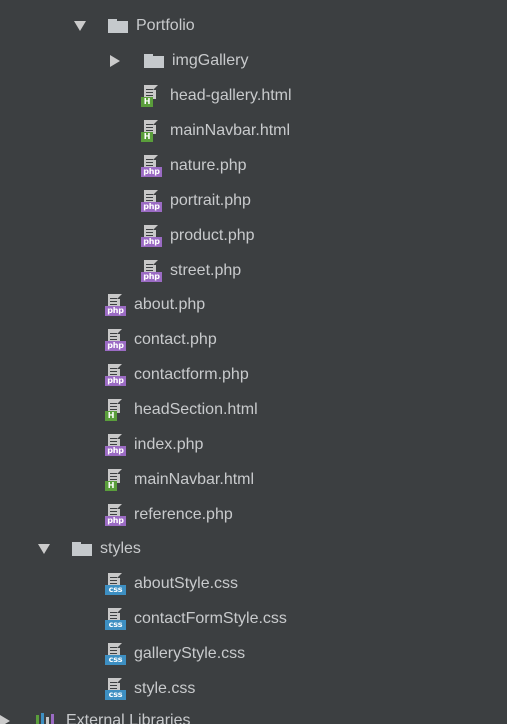  I want to click on tree-file-head-gallery: H head-gallery.html, so click(253, 96).